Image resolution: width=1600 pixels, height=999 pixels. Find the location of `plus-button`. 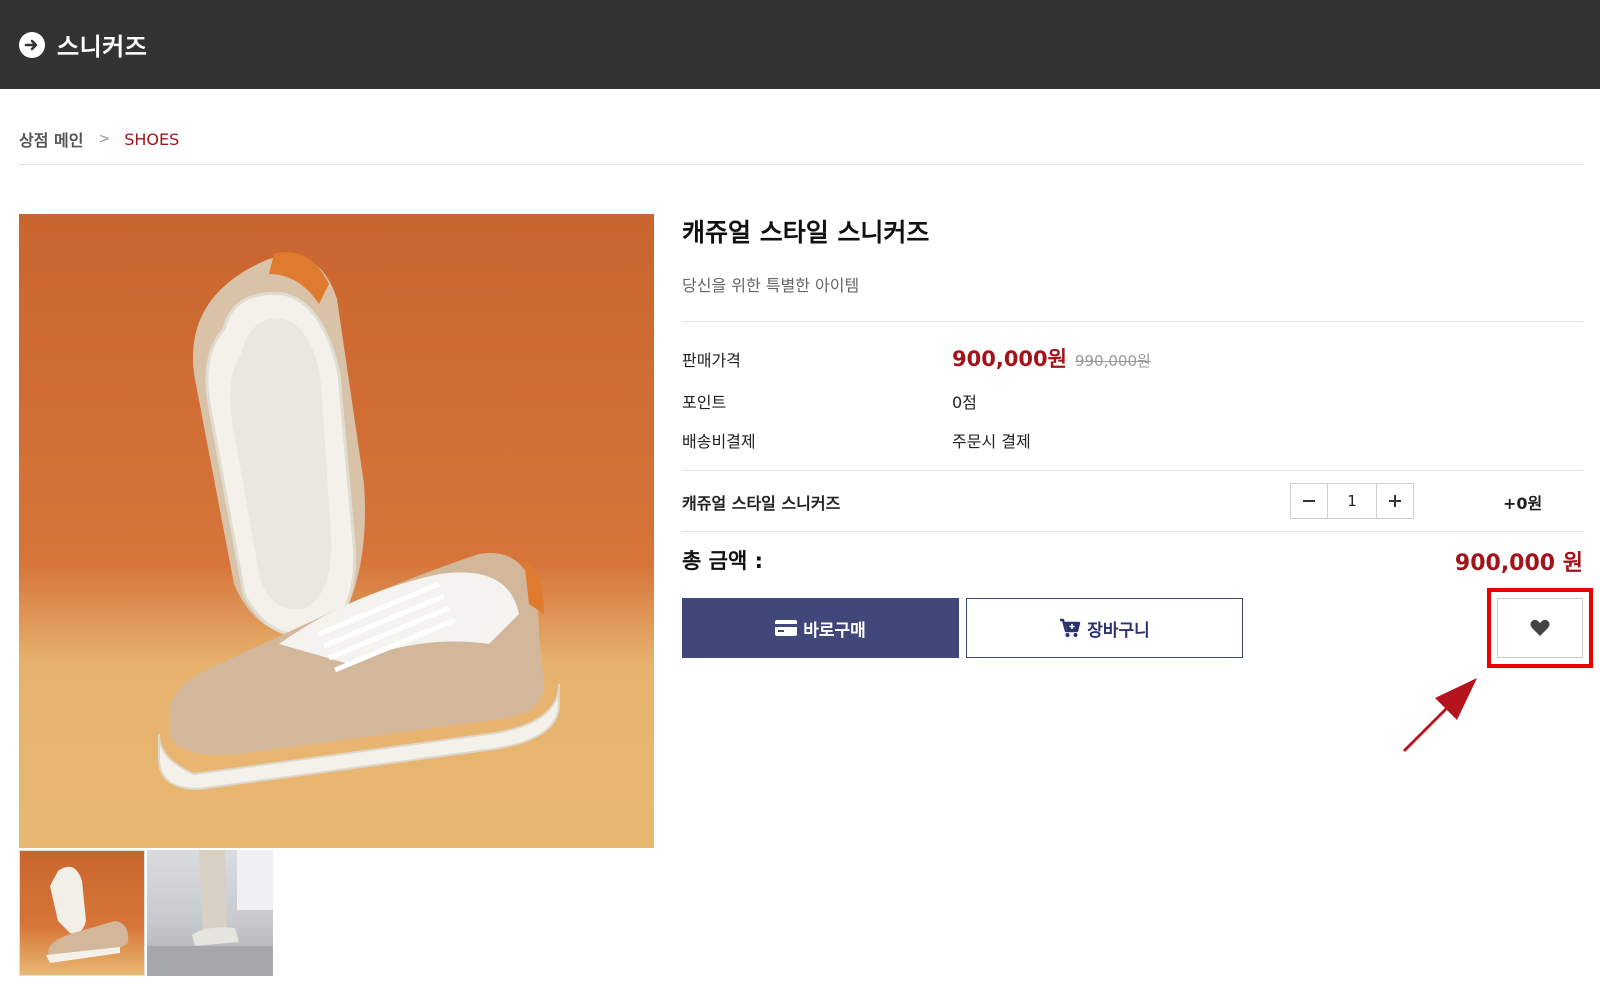

plus-button is located at coordinates (1395, 501).